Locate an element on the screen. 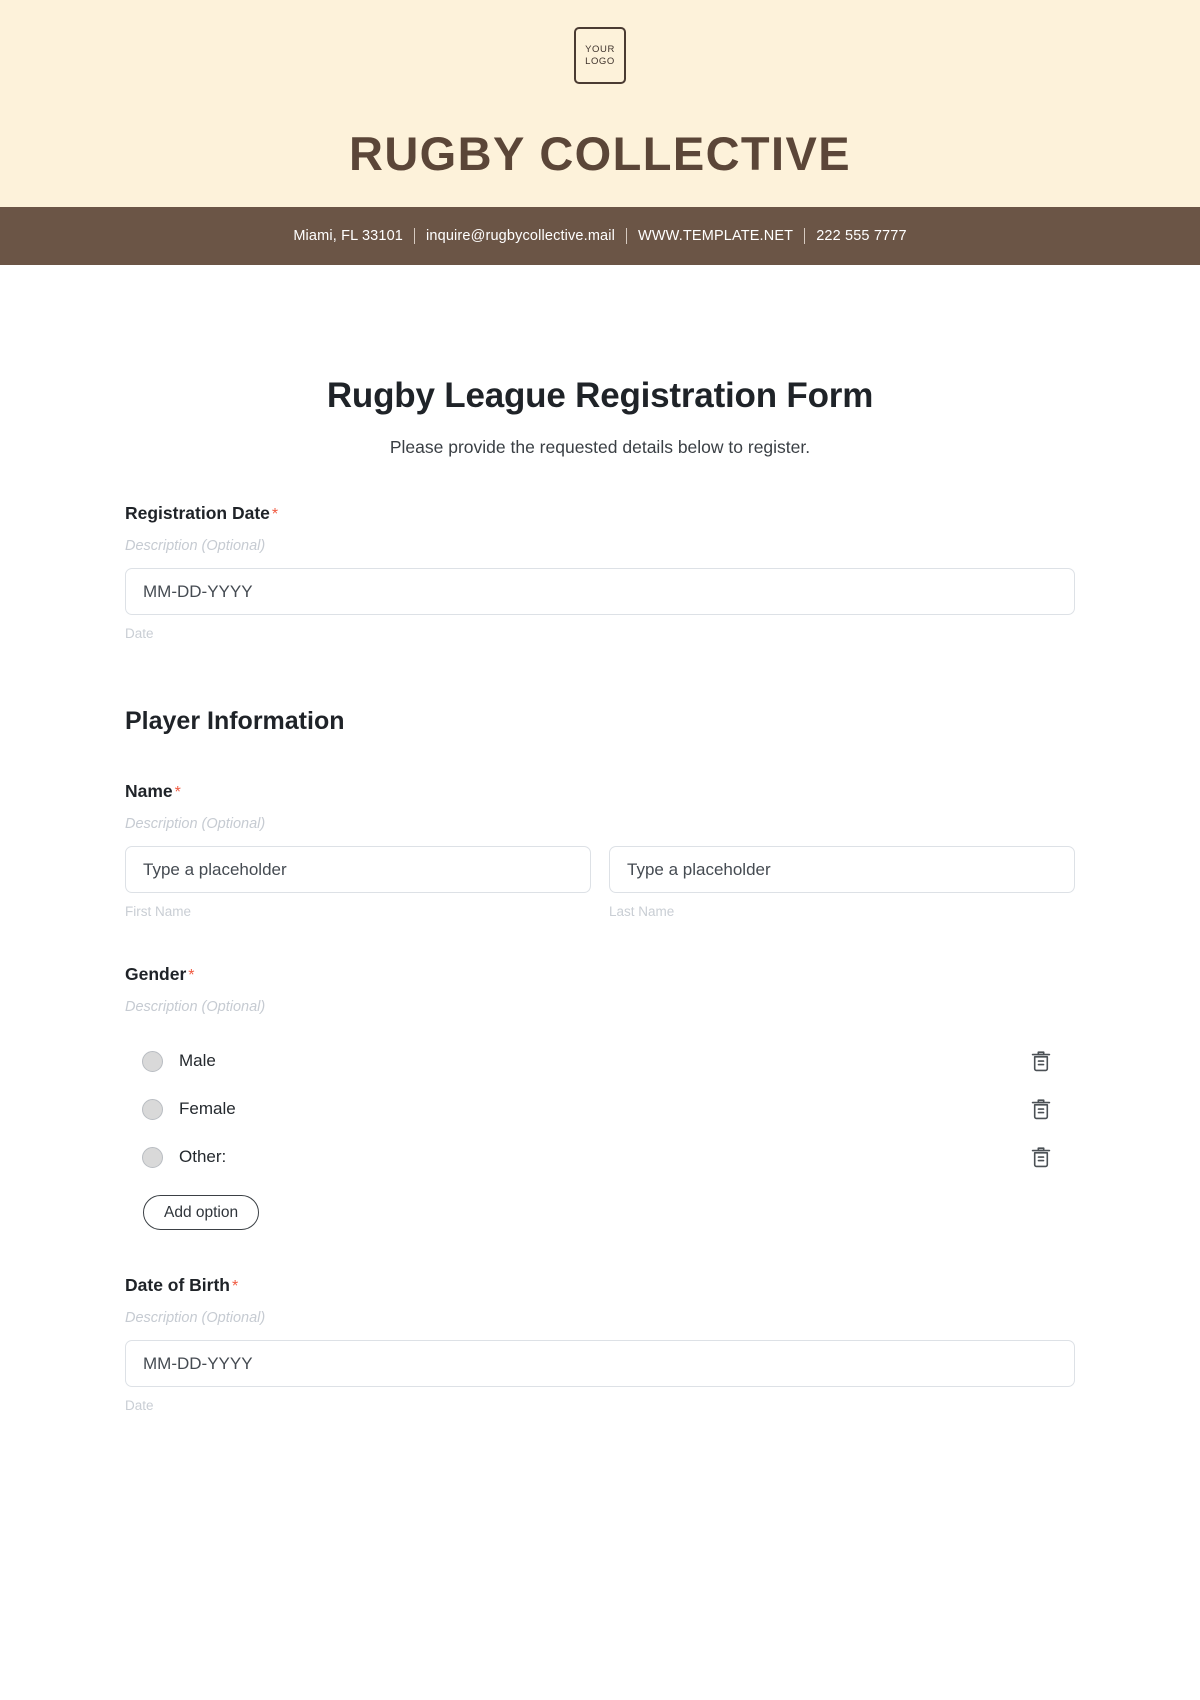  first-name-column: Type a placeholder First Name is located at coordinates (358, 882).